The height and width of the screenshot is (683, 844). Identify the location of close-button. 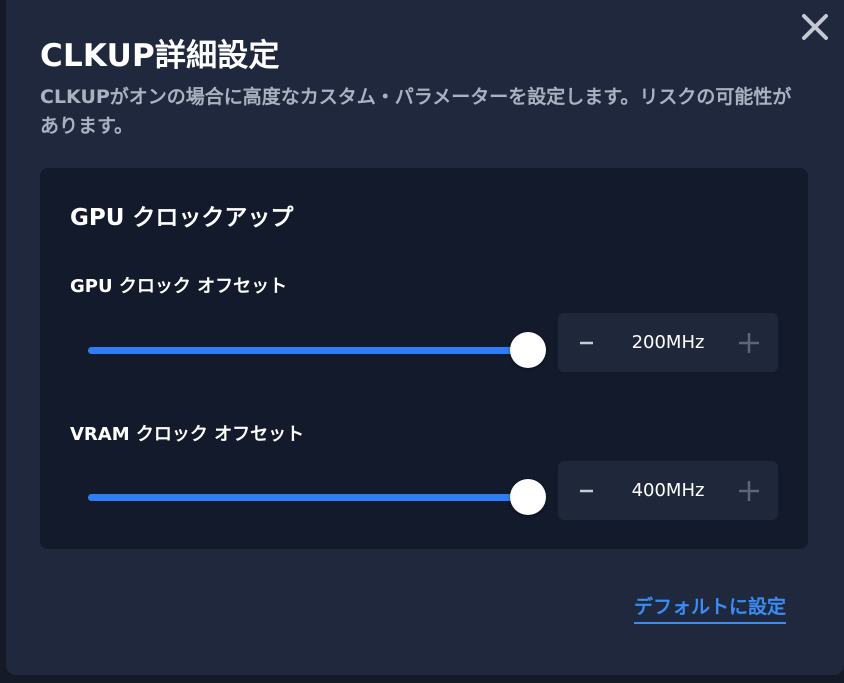
(815, 27).